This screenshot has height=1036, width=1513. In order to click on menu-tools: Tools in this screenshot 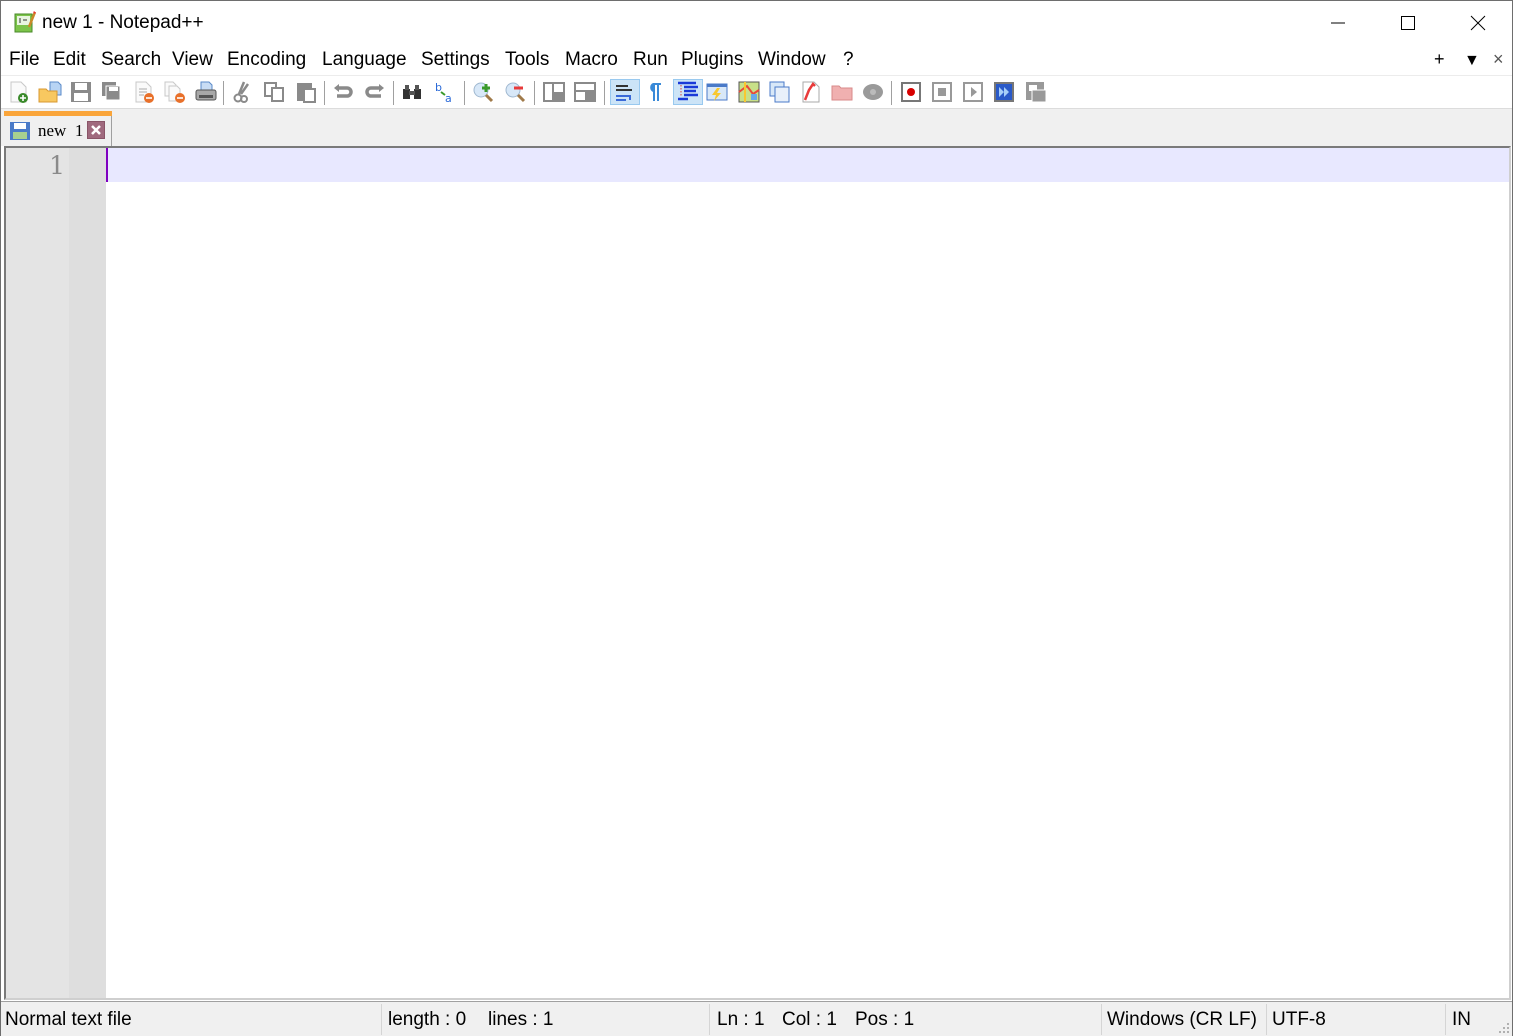, I will do `click(527, 60)`.